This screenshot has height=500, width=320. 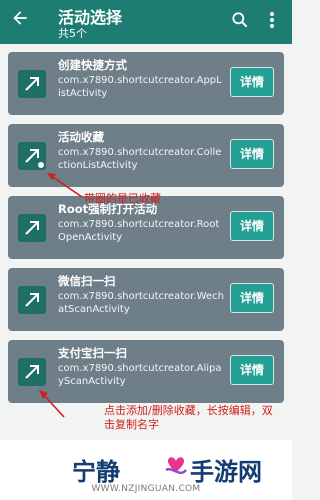 I want to click on page-subtitle: 共5个, so click(x=72, y=33).